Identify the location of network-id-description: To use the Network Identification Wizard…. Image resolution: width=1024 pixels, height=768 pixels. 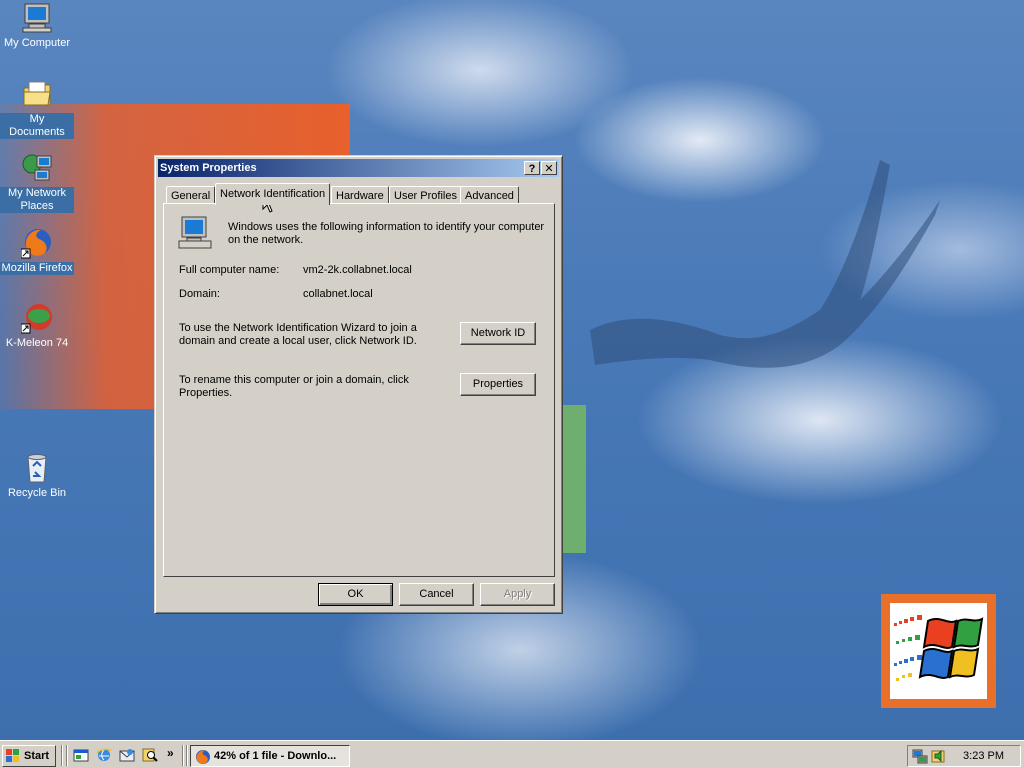
(298, 334).